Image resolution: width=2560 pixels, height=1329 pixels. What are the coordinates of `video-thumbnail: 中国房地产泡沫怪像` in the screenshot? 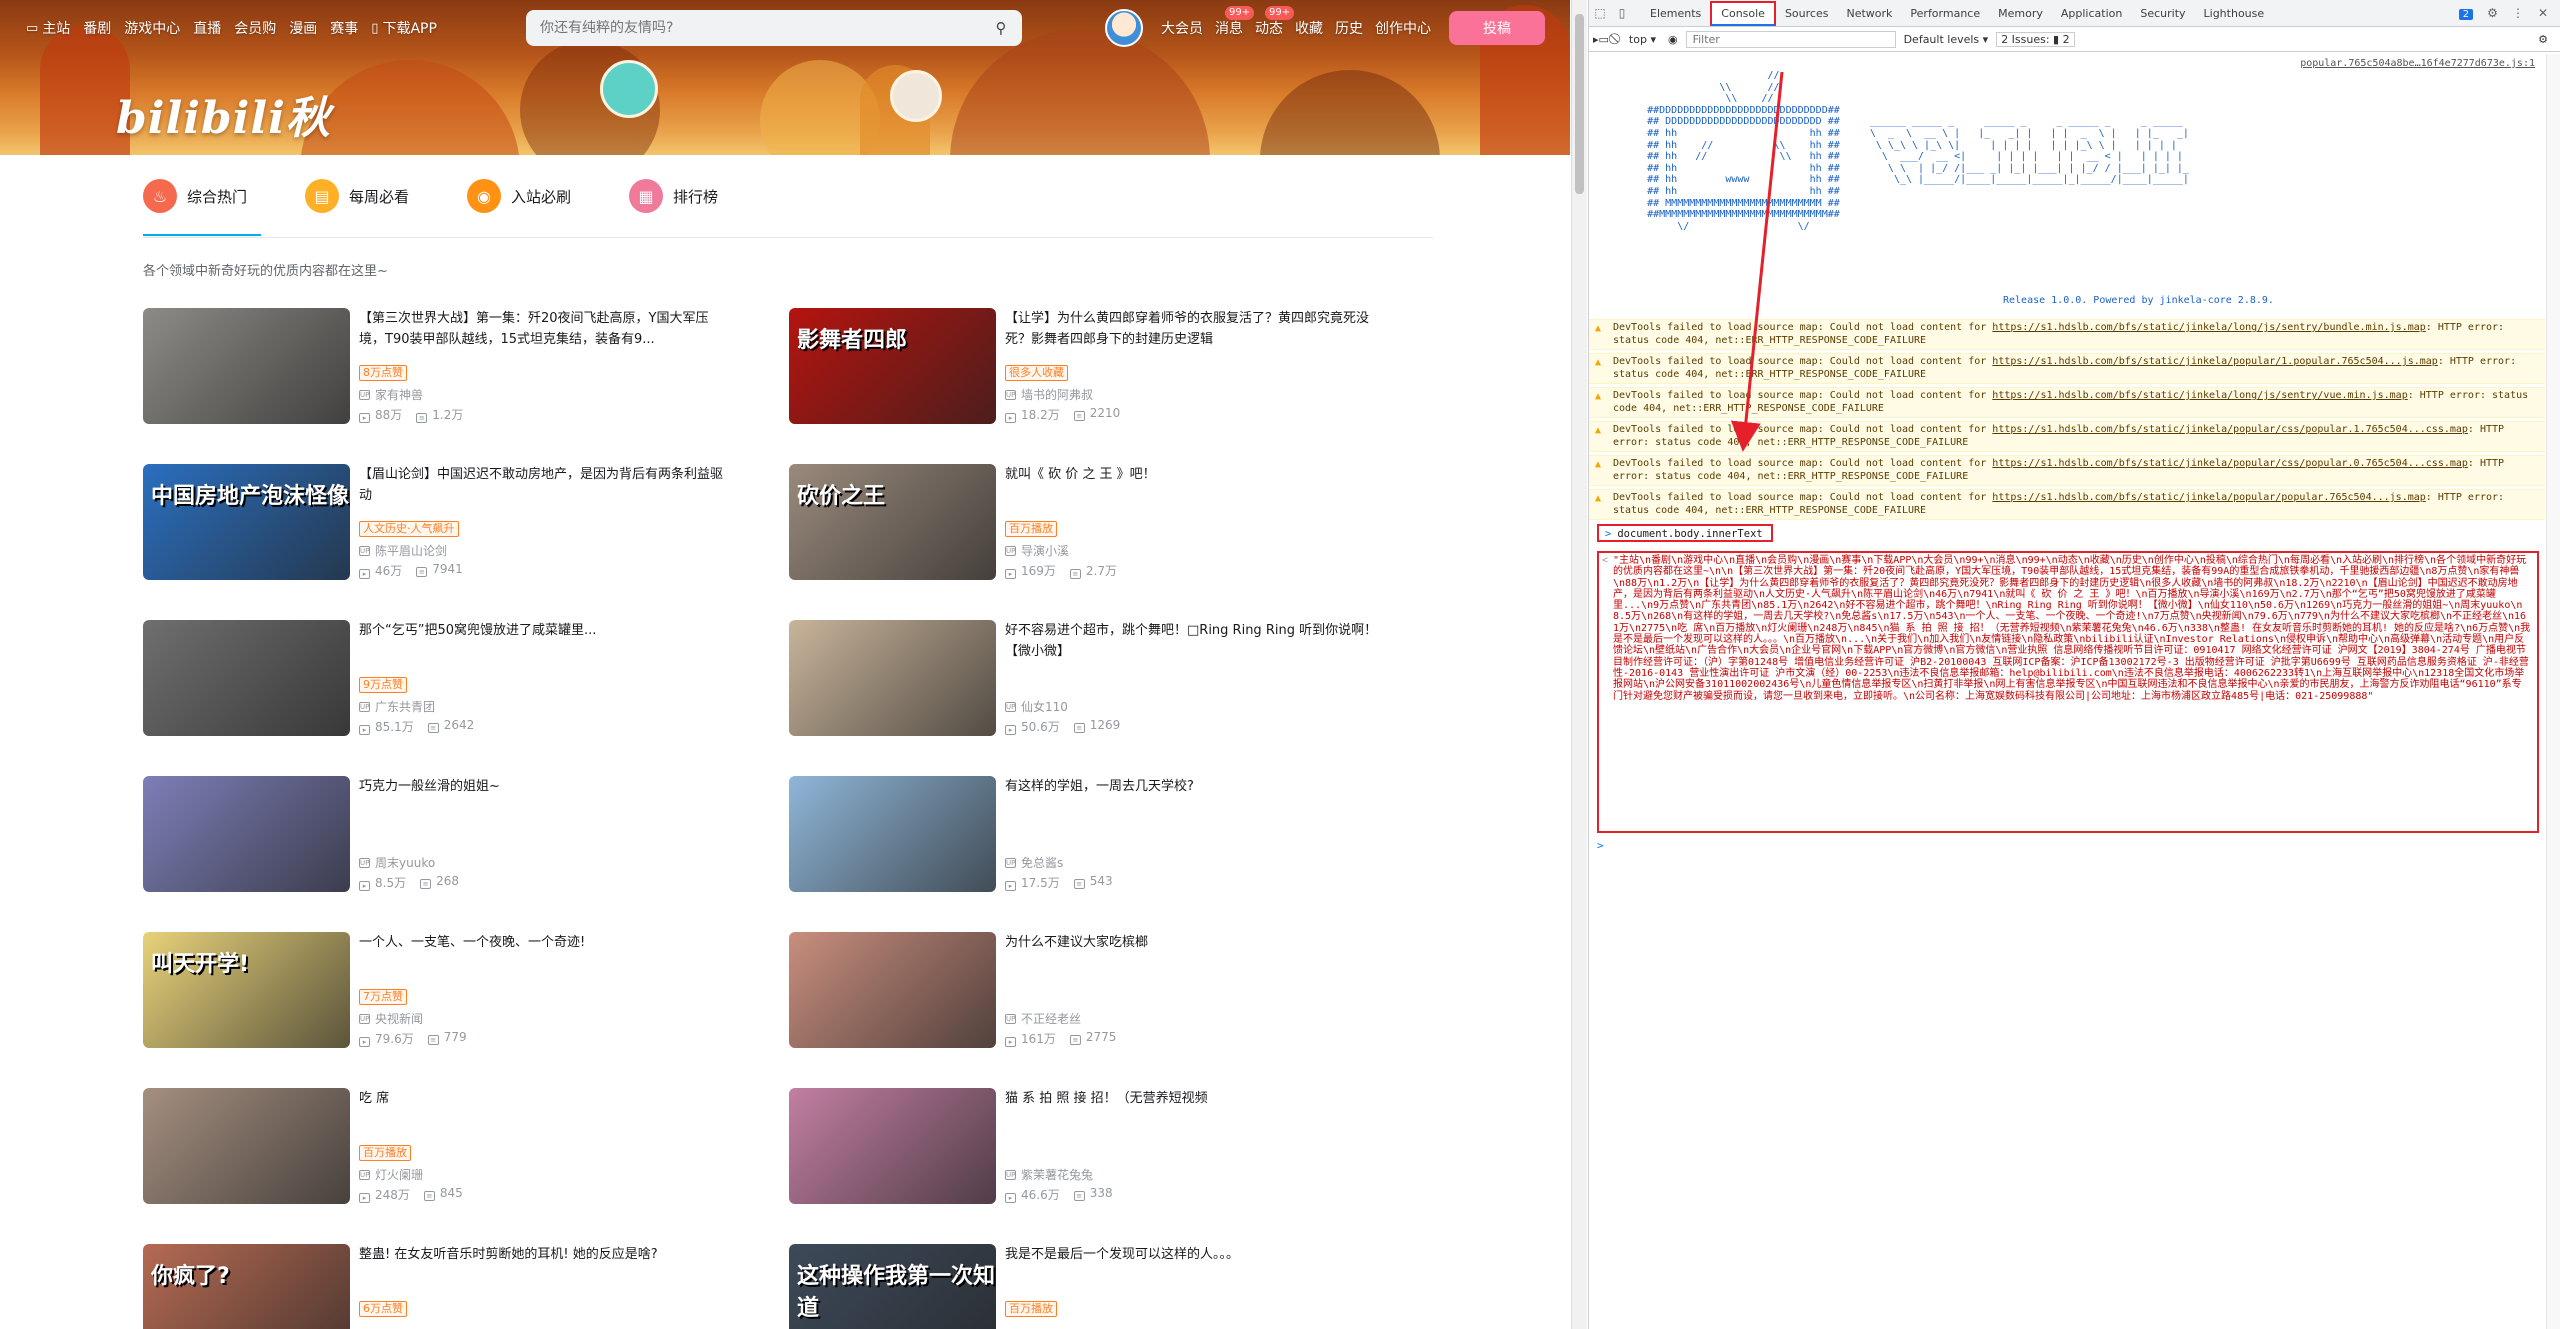 It's located at (246, 522).